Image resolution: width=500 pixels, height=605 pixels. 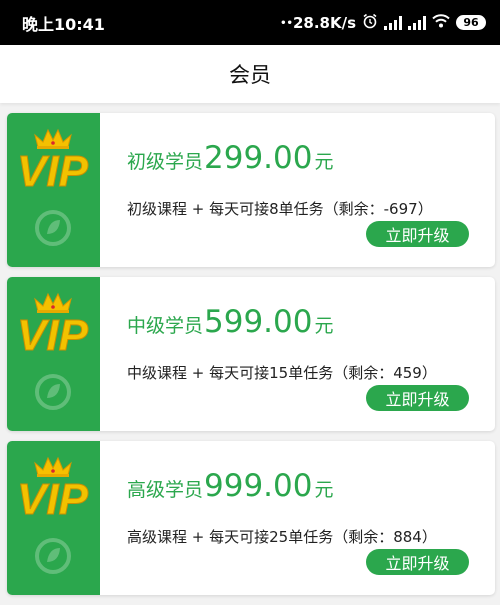 I want to click on page-title: 会员, so click(x=250, y=75).